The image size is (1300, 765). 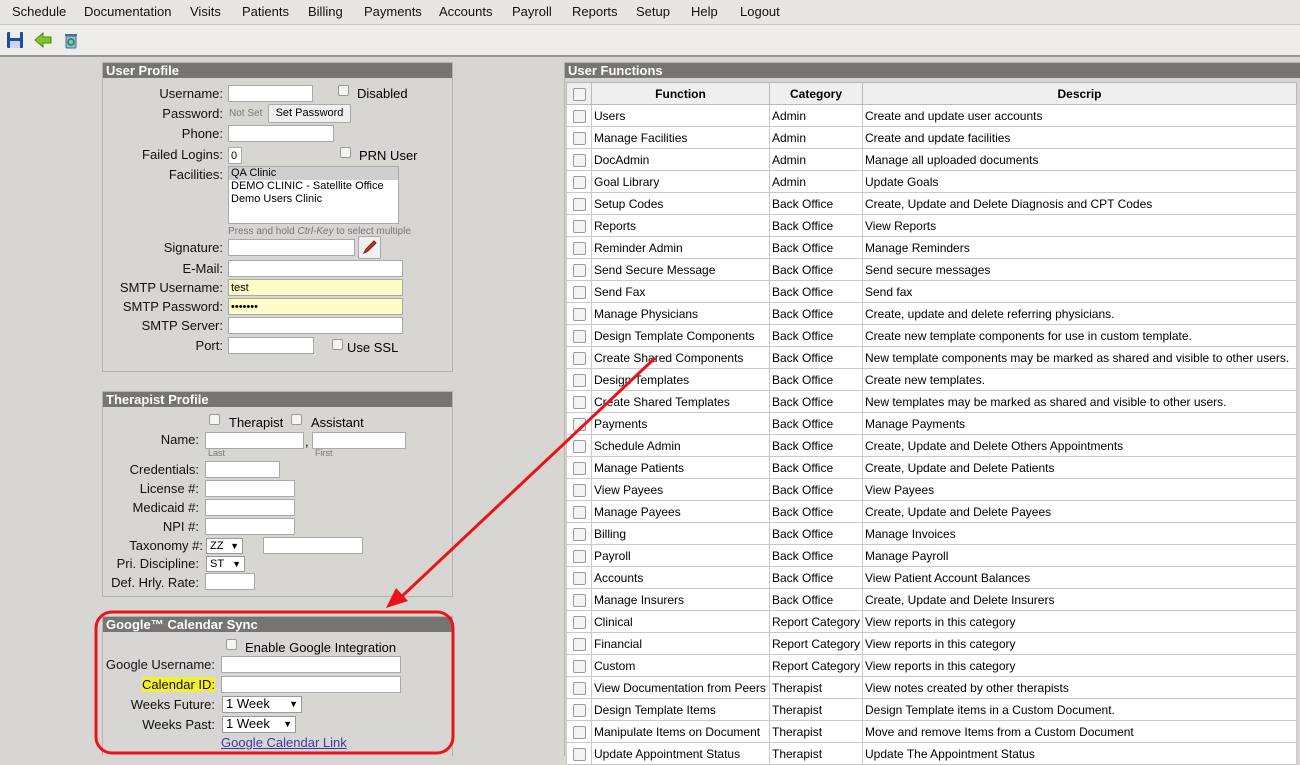 I want to click on menu-help: Help, so click(x=704, y=11).